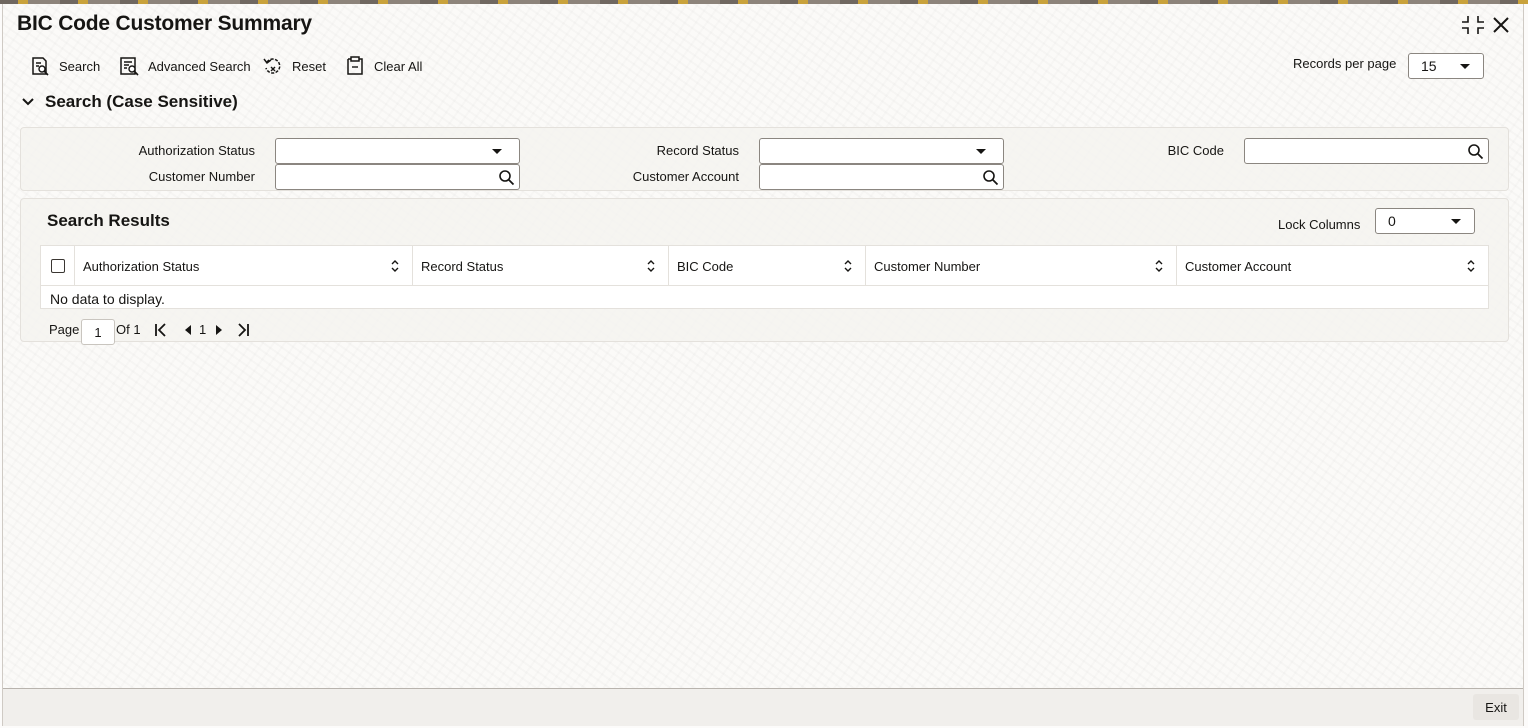 The width and height of the screenshot is (1528, 728). What do you see at coordinates (219, 330) in the screenshot?
I see `next-page-icon` at bounding box center [219, 330].